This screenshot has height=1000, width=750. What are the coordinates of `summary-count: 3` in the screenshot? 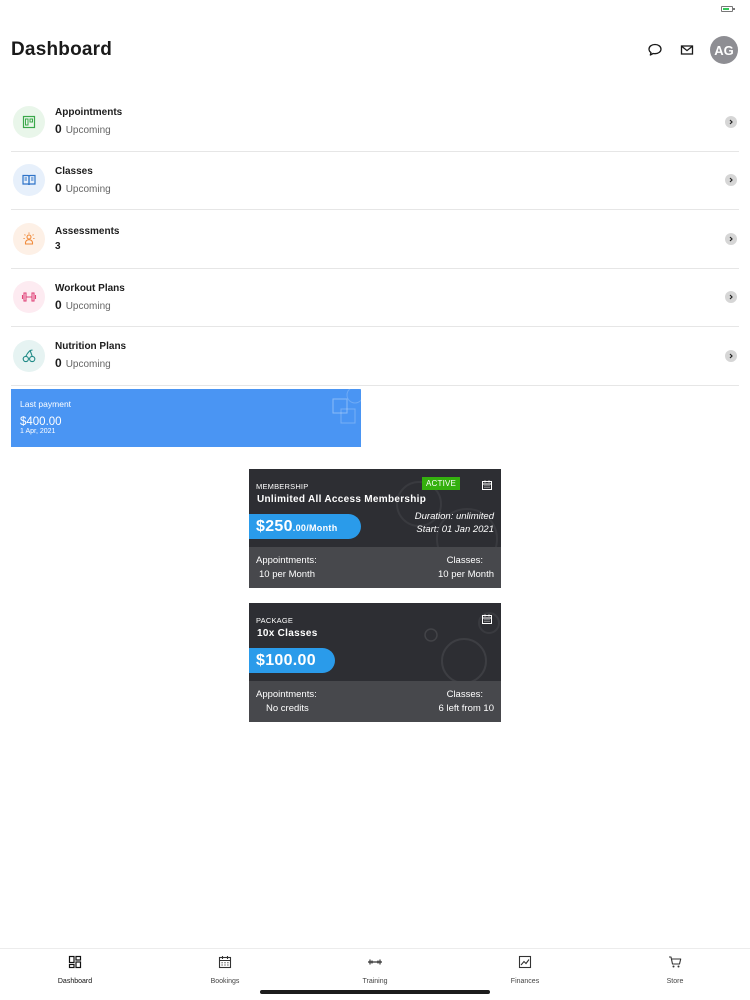 It's located at (58, 246).